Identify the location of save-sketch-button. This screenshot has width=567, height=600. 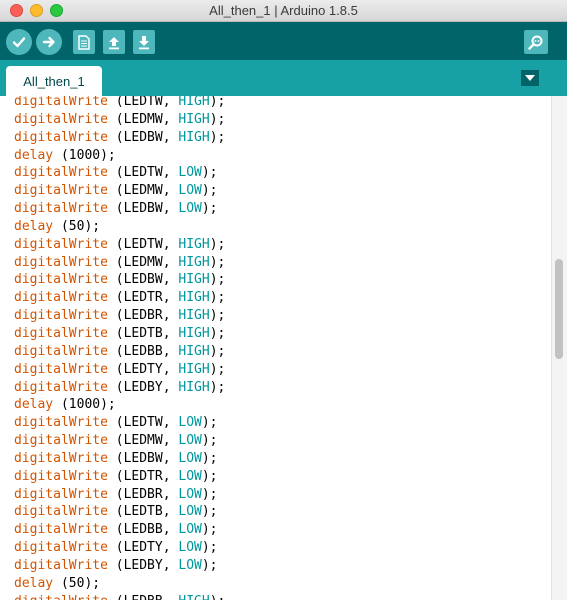
(144, 42).